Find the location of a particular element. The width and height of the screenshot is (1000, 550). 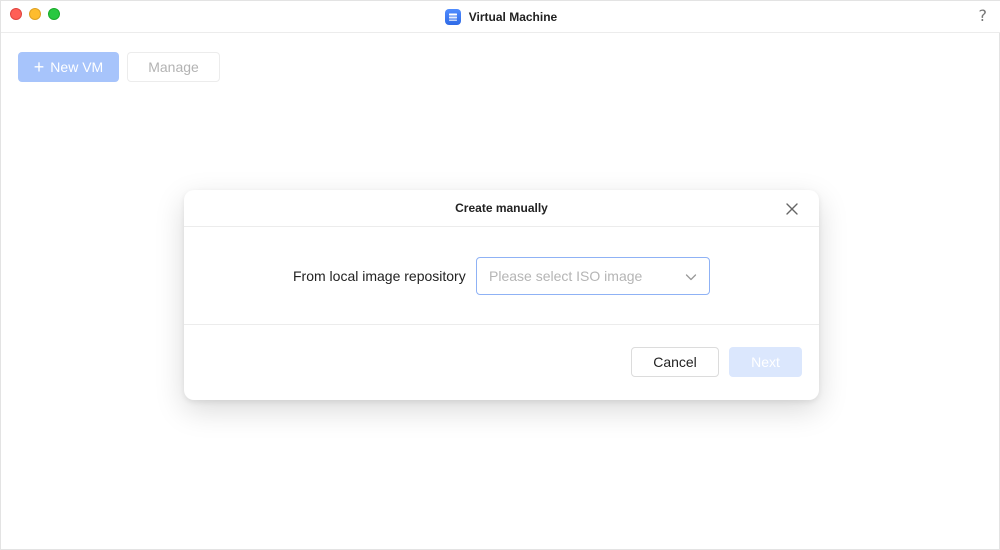

manage-label: Manage is located at coordinates (173, 67).